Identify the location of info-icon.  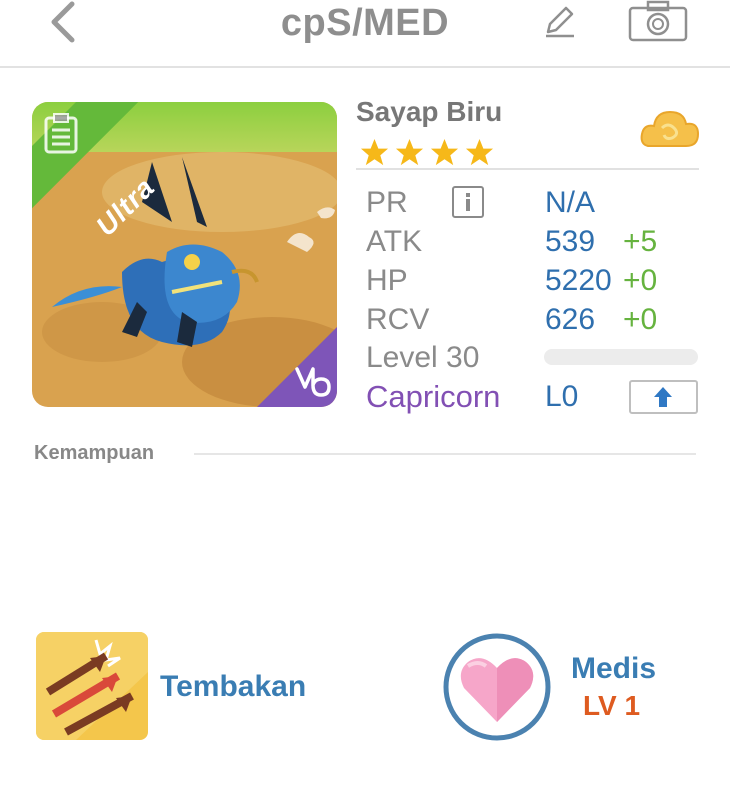
(468, 202).